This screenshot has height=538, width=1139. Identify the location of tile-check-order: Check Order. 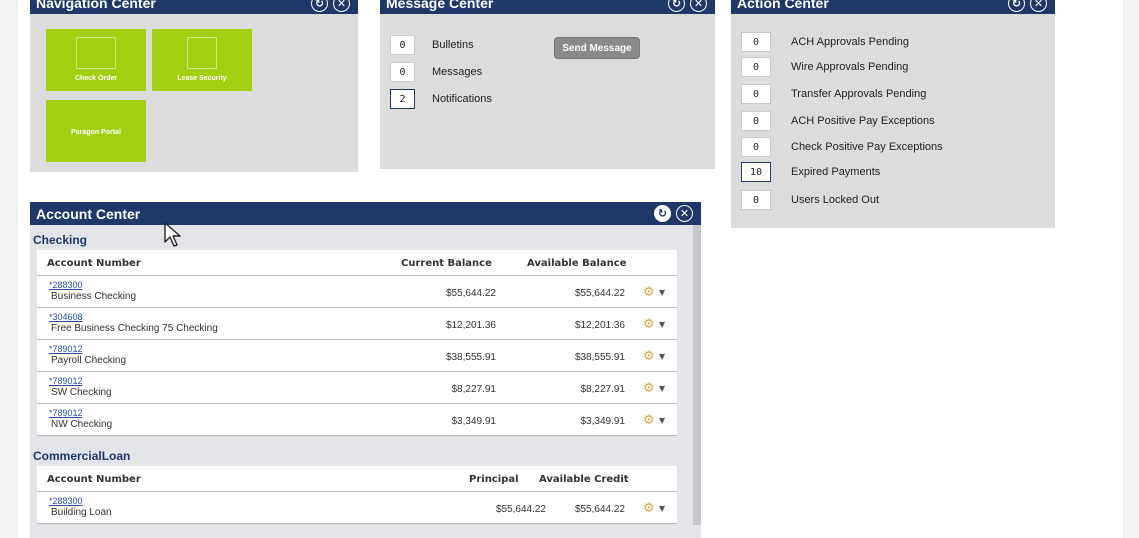
(96, 60).